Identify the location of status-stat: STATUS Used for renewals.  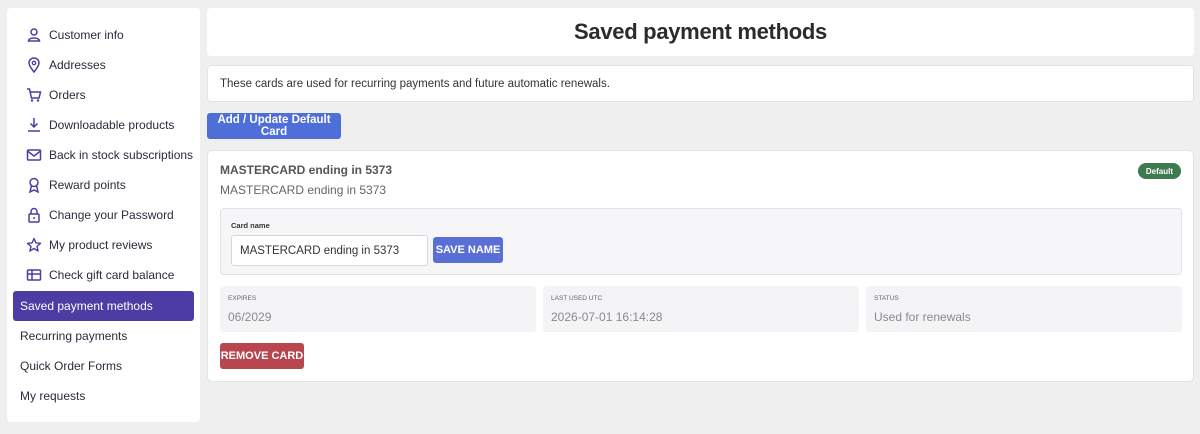
(1024, 309).